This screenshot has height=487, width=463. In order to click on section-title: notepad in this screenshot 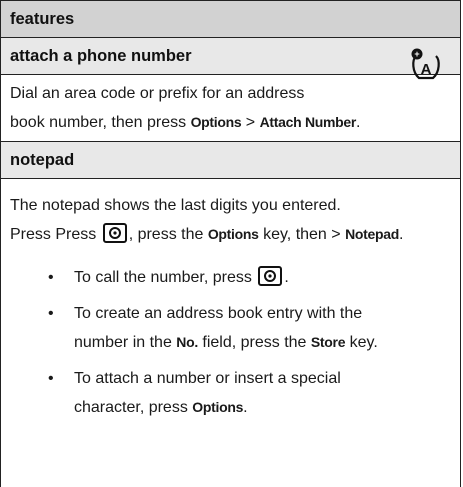, I will do `click(42, 159)`.